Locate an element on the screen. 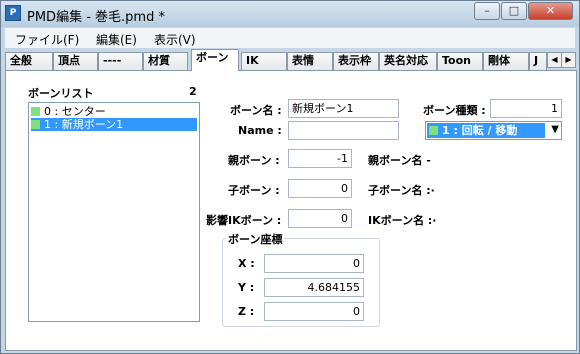 This screenshot has height=354, width=580. tab-material: 材質 is located at coordinates (165, 61).